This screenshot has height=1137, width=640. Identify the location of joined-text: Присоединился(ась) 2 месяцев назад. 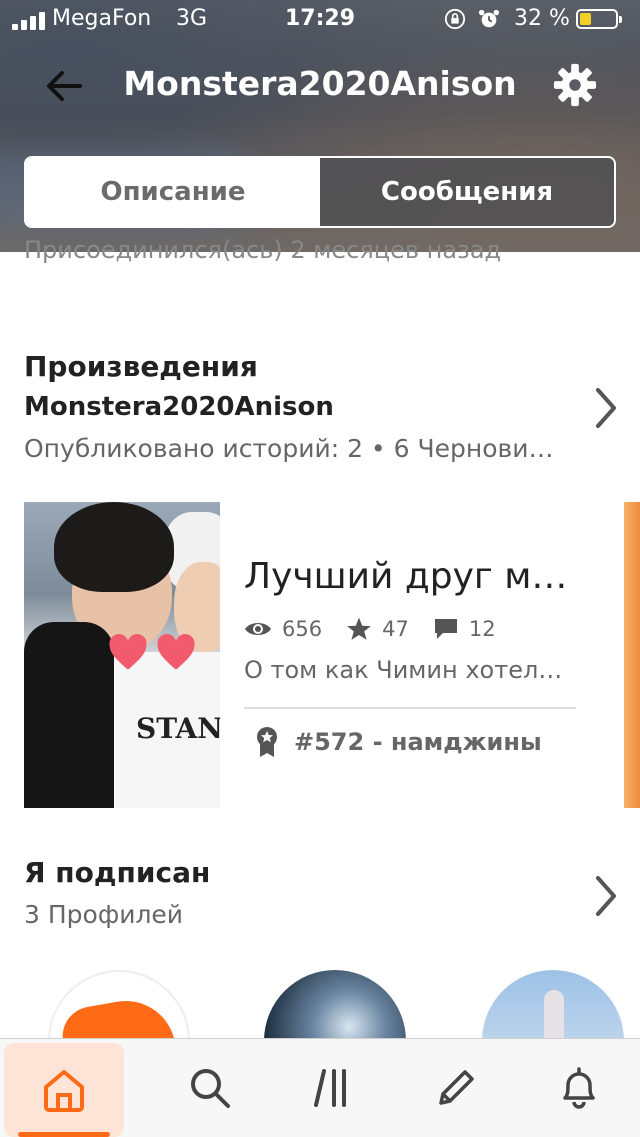
(263, 250).